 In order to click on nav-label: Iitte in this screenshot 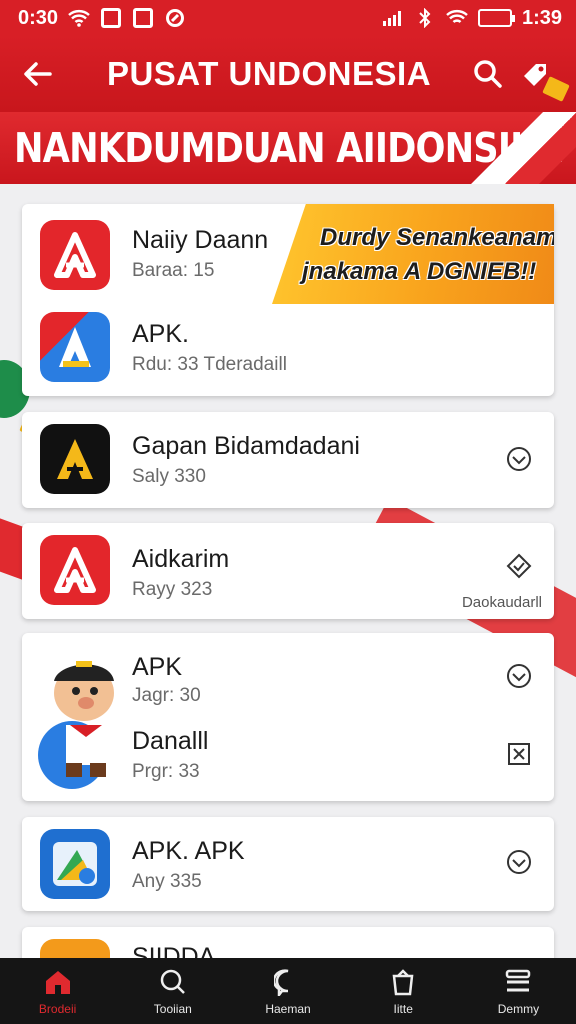, I will do `click(403, 1009)`.